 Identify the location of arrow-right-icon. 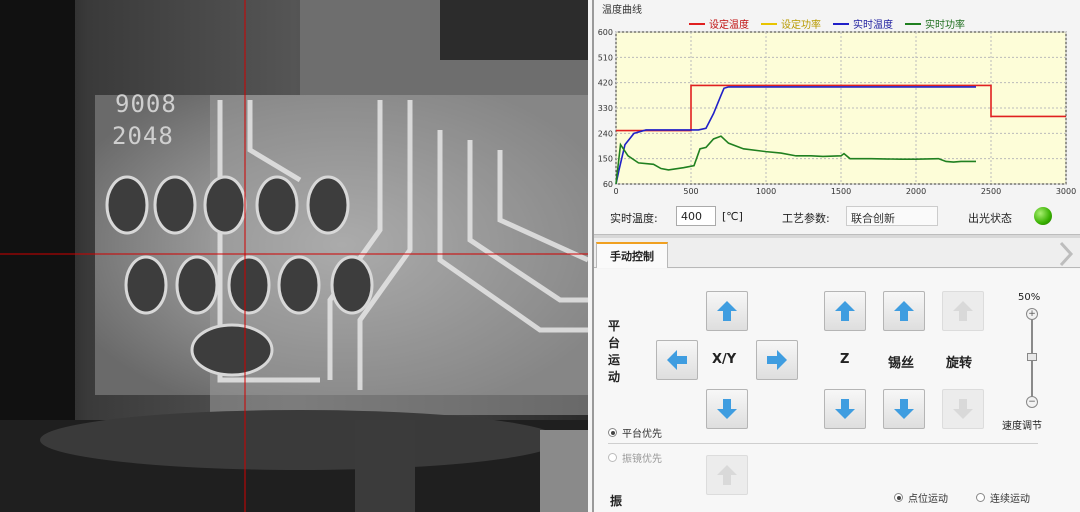
(777, 360).